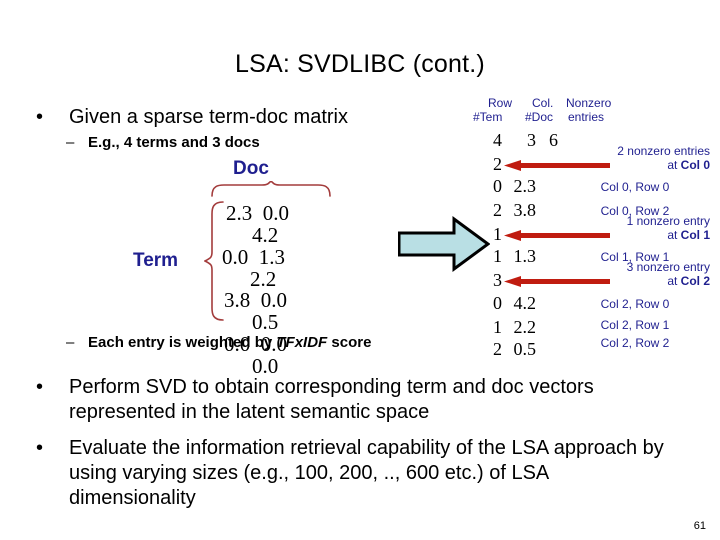 The image size is (720, 540). I want to click on annotation-text-bold-wrap: at Col 0, so click(610, 165).